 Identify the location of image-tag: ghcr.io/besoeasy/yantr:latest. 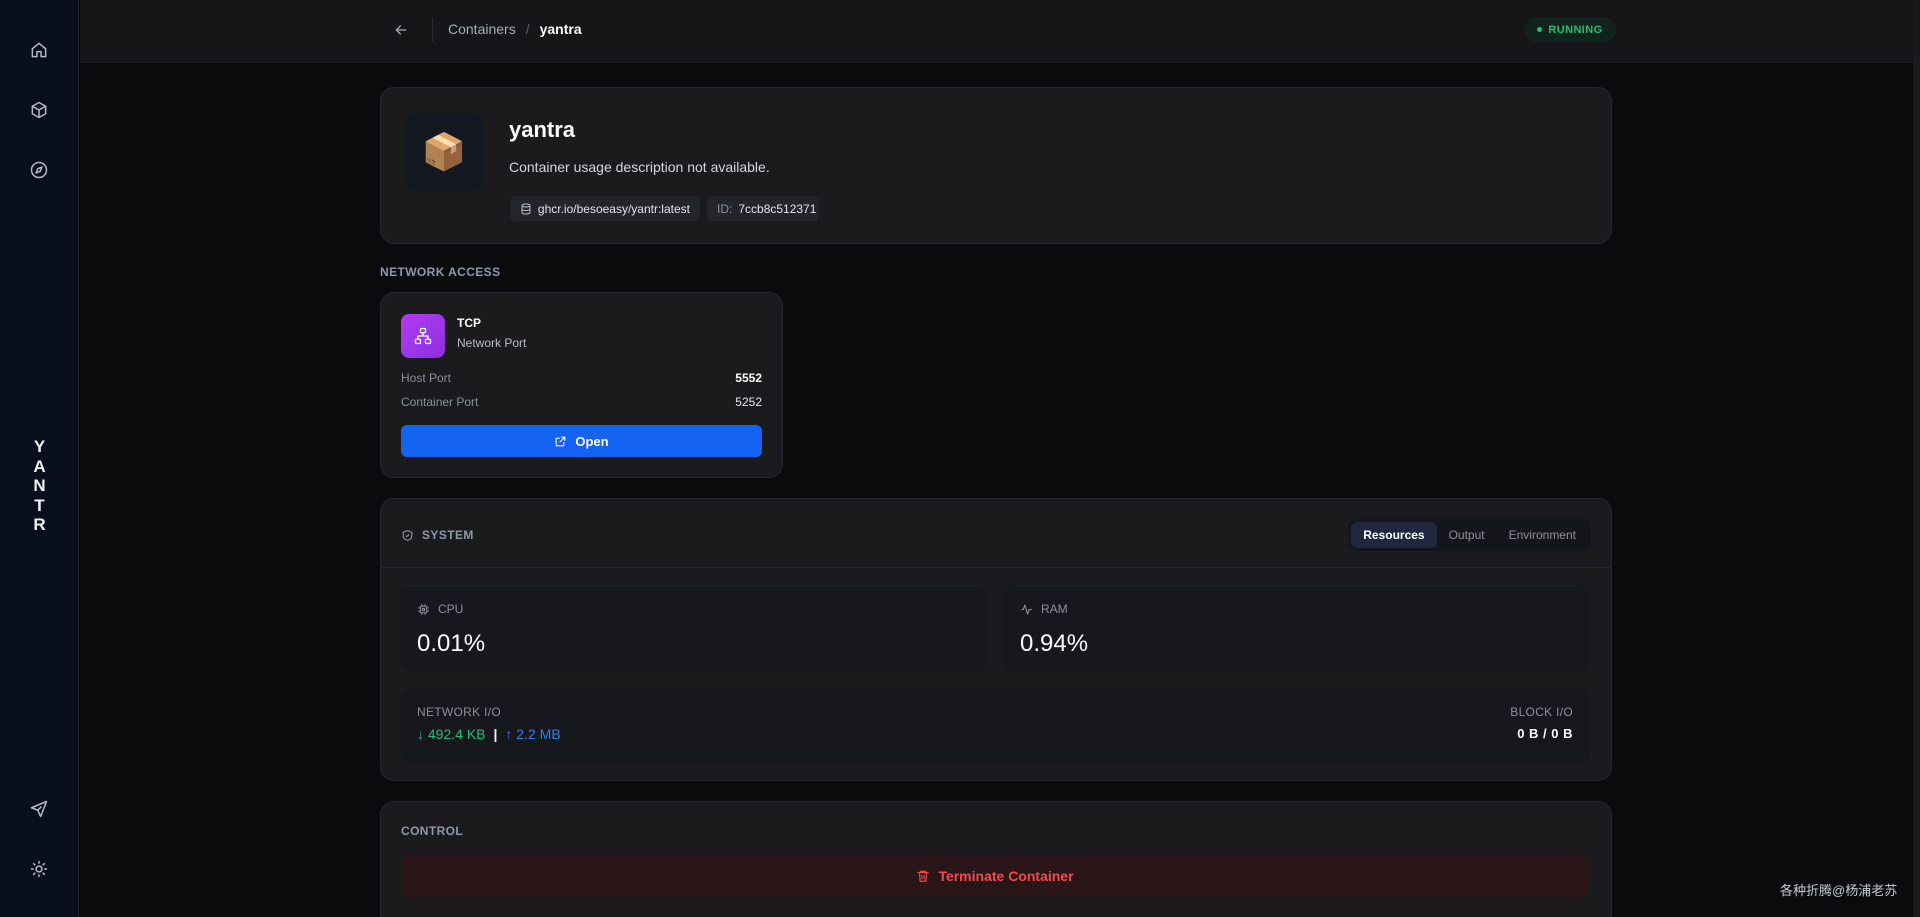
(605, 208).